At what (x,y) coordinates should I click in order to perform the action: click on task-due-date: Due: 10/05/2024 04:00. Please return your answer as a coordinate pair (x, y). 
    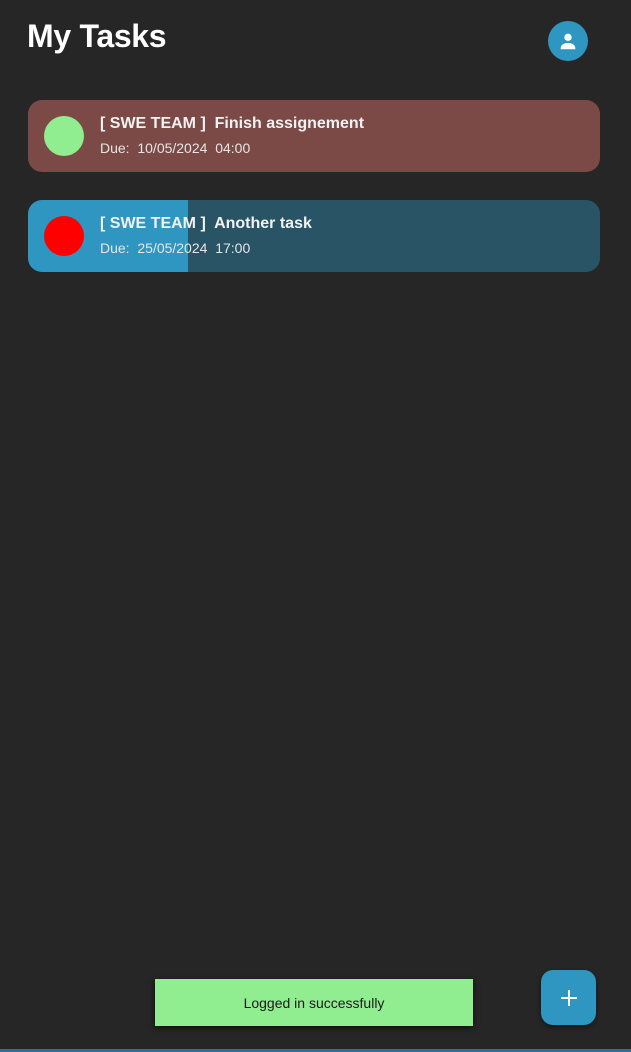
    Looking at the image, I should click on (175, 148).